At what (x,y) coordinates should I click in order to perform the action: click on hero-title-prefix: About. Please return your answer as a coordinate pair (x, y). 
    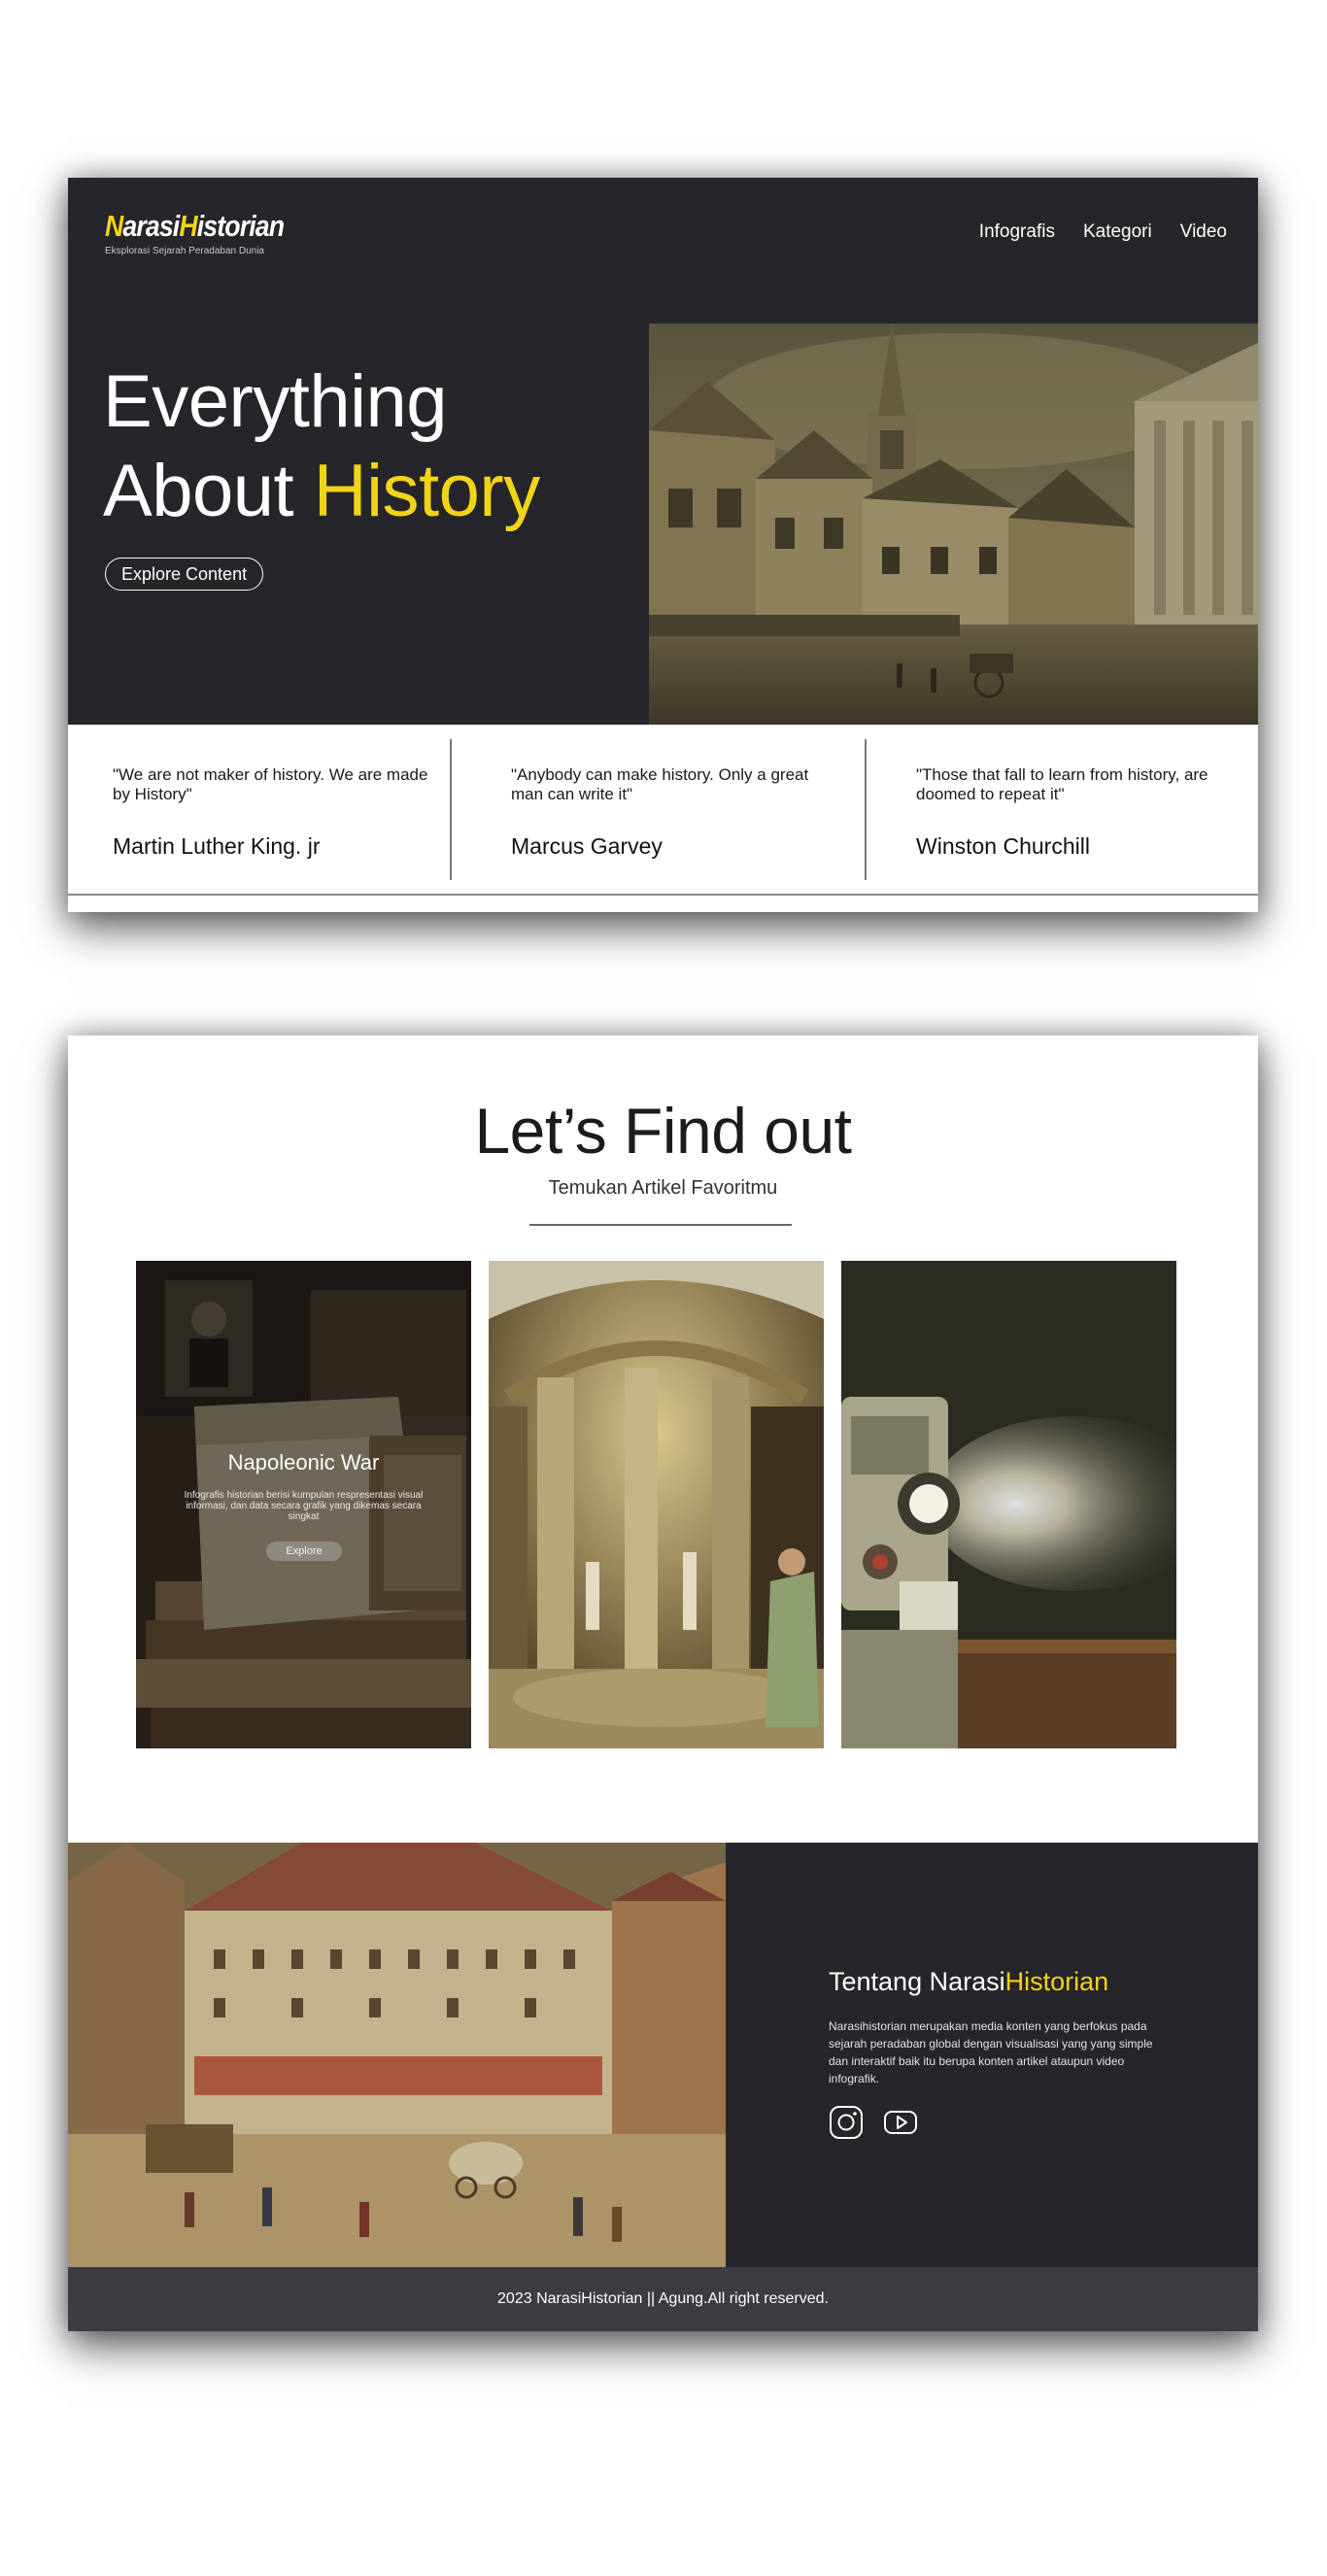
    Looking at the image, I should click on (208, 491).